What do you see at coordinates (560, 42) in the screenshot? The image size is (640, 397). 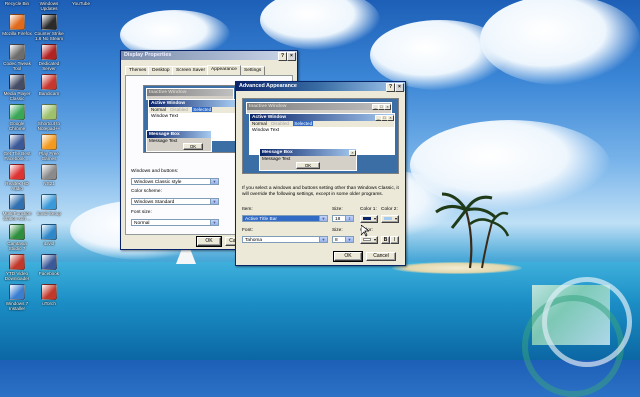 I see `cloud` at bounding box center [560, 42].